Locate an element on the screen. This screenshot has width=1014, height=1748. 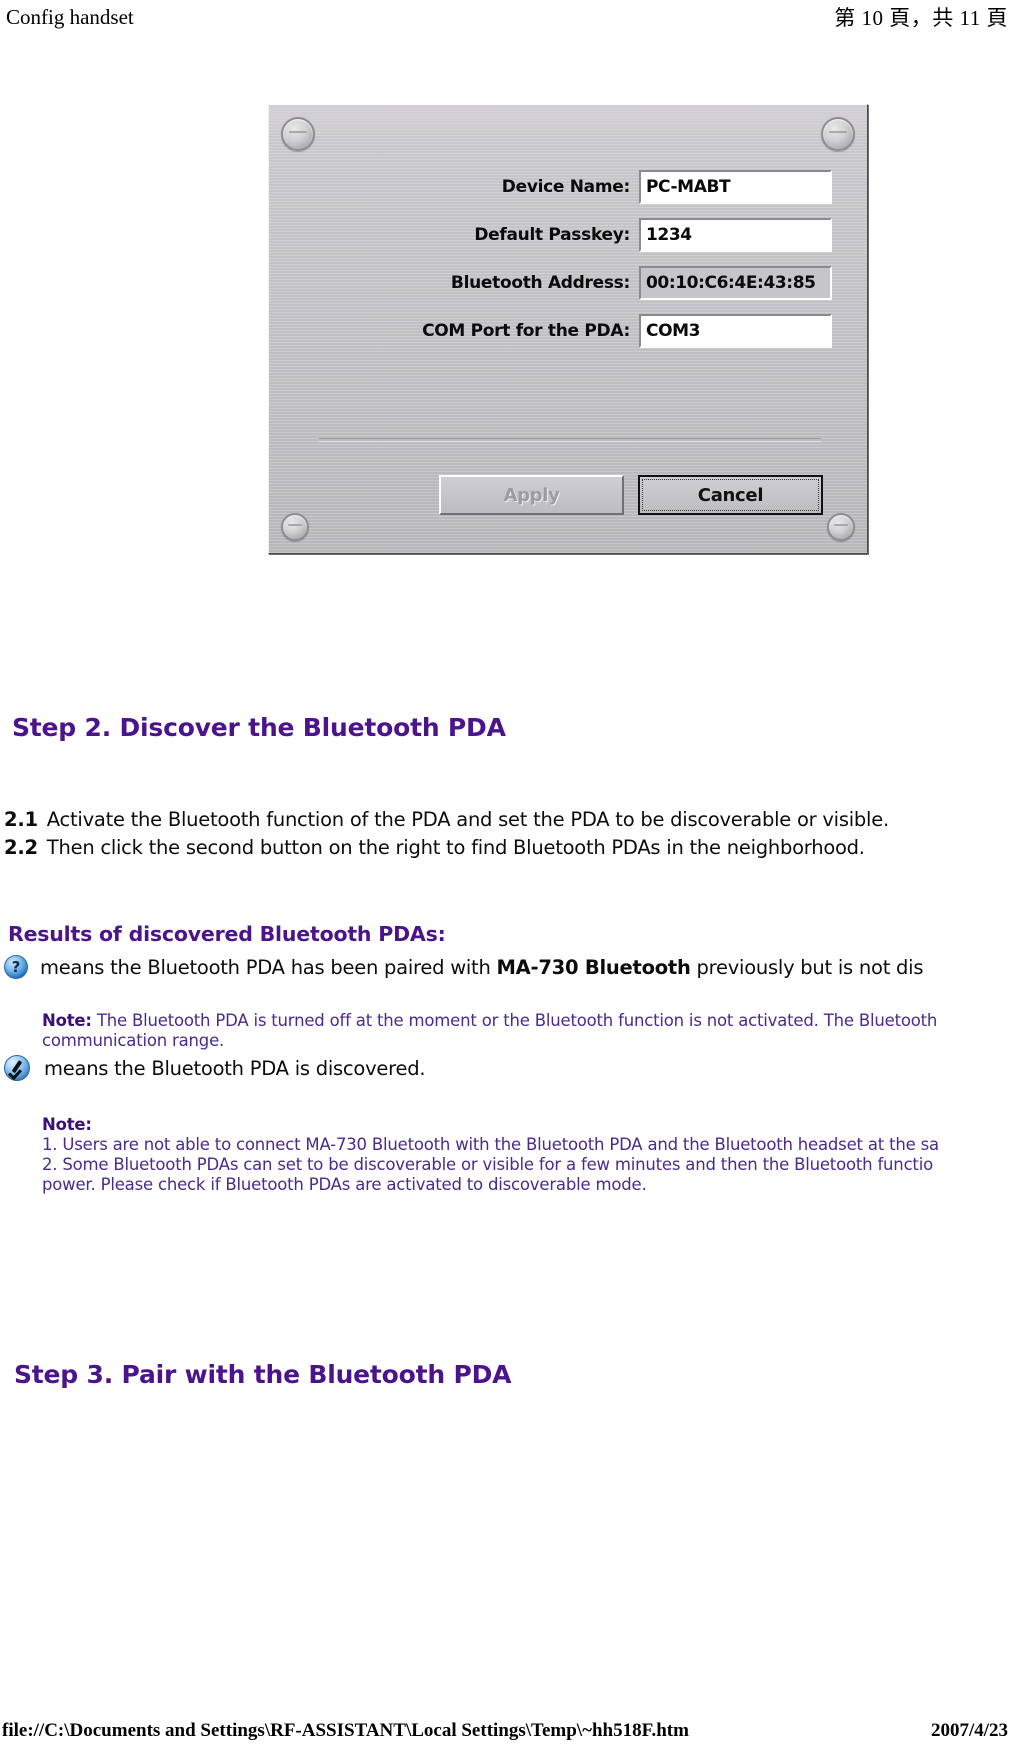
note-2-label-line: Note: is located at coordinates (490, 1125).